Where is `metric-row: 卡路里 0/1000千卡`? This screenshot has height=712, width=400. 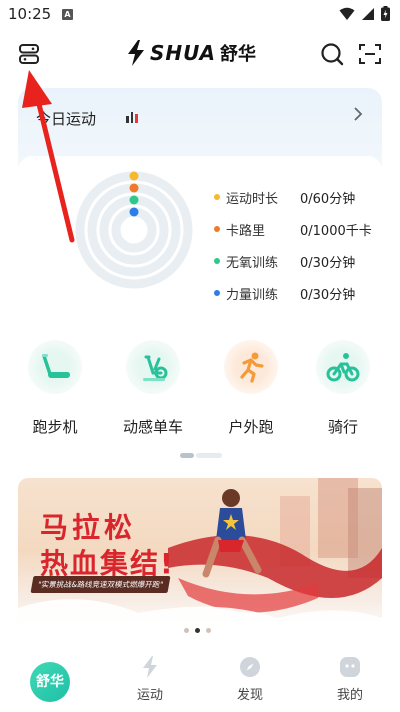
metric-row: 卡路里 0/1000千卡 is located at coordinates (297, 236).